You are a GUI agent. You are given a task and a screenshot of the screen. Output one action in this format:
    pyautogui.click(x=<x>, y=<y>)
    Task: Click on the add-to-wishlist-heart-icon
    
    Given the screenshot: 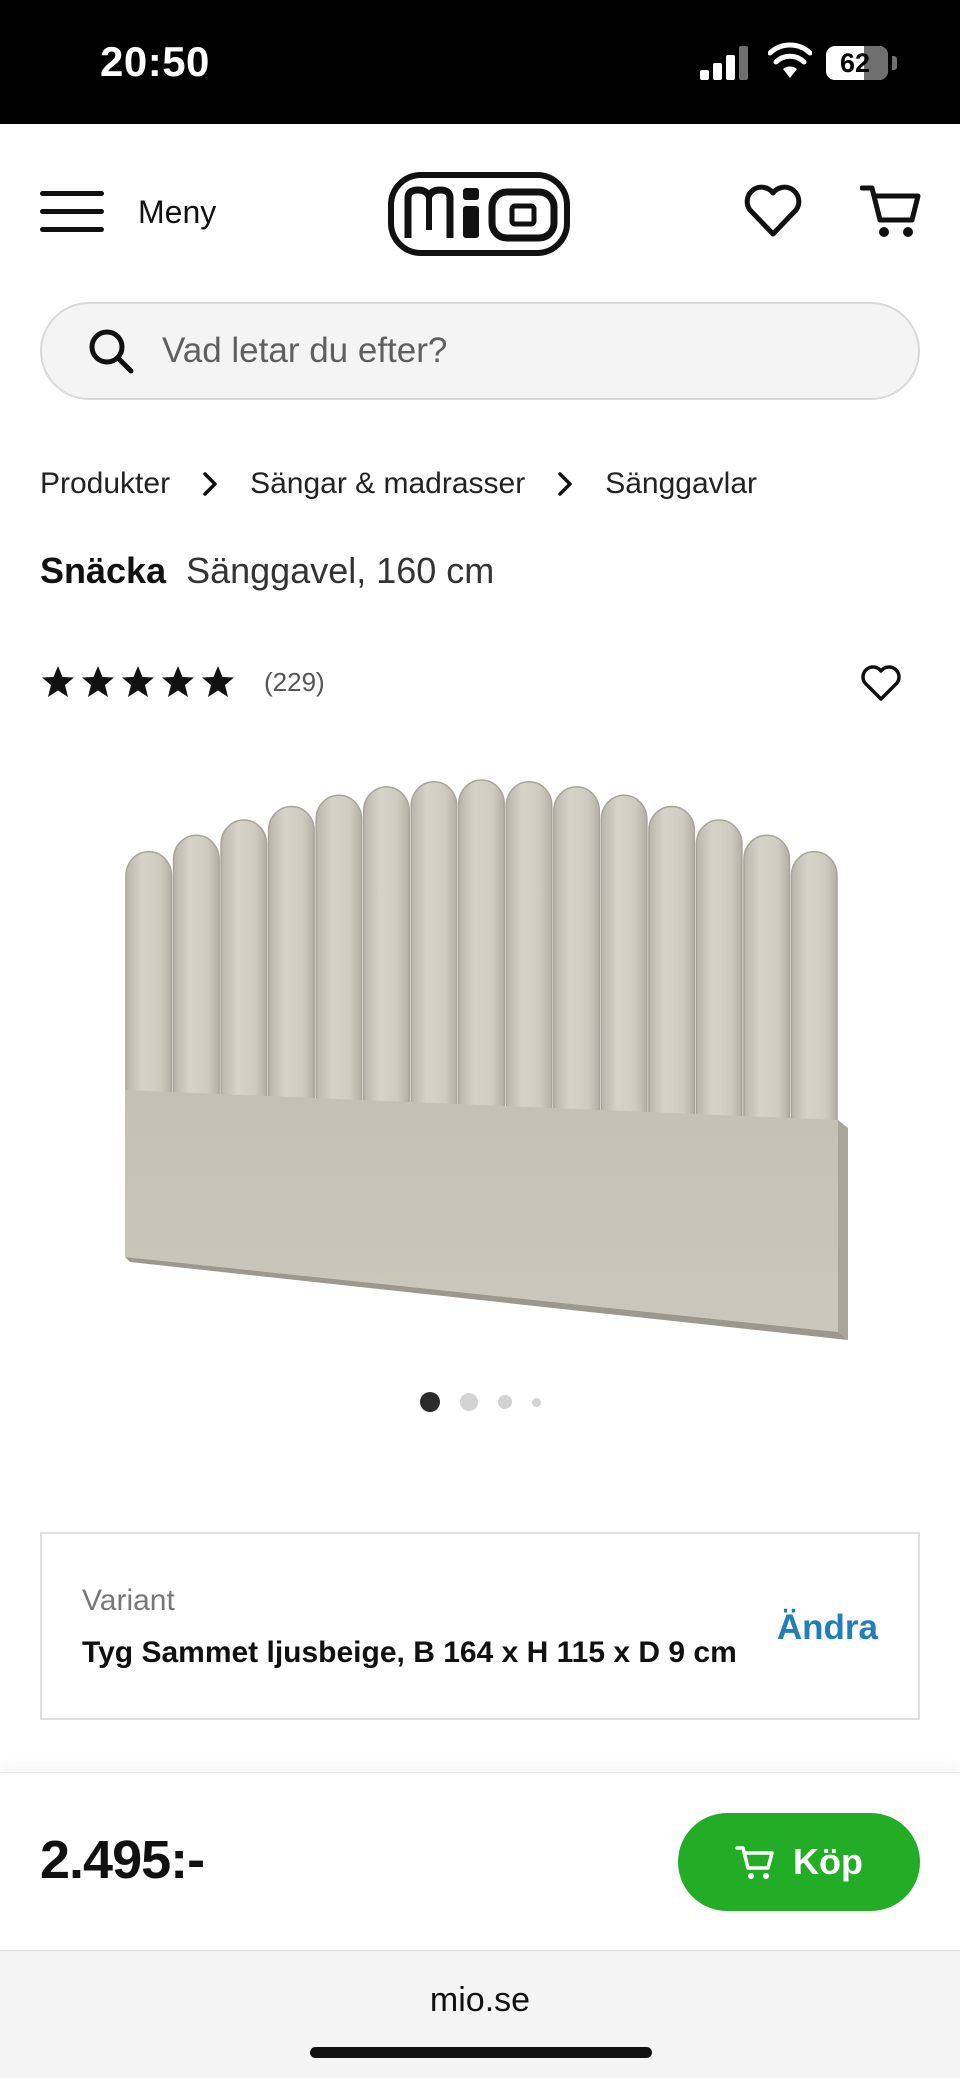 What is the action you would take?
    pyautogui.click(x=881, y=683)
    